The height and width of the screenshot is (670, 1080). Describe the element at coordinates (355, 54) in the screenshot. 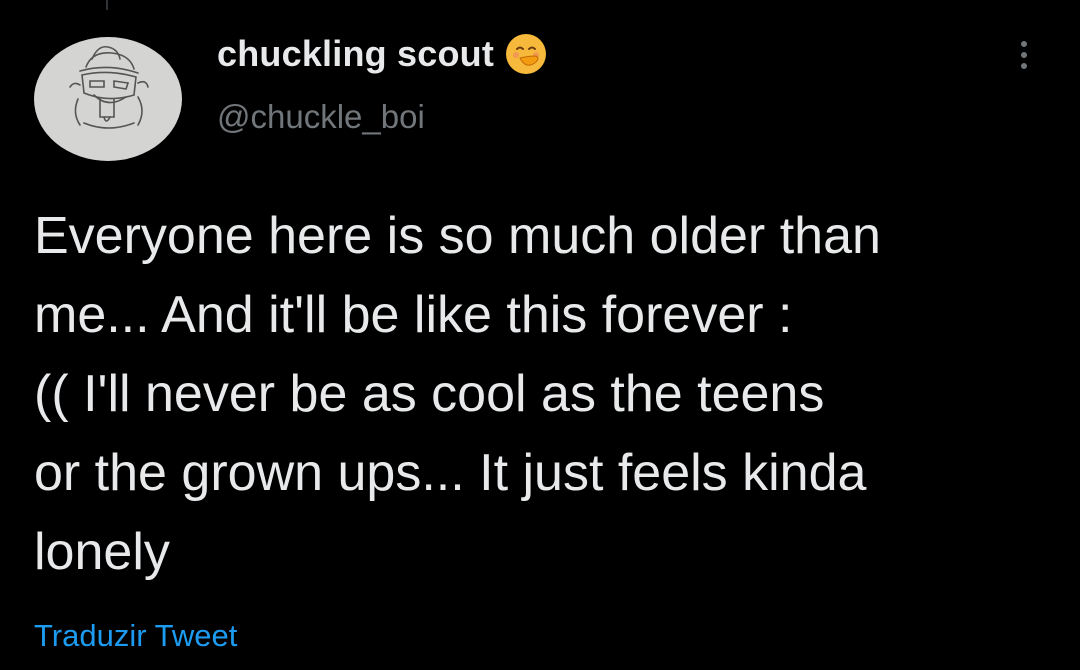

I see `author-display-name: chuckling scout` at that location.